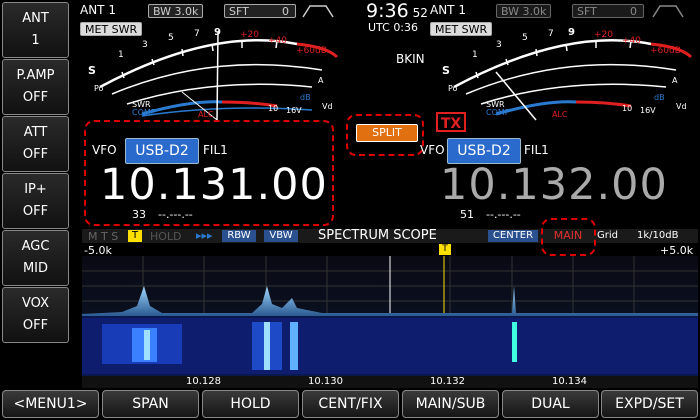 The image size is (700, 420). I want to click on main-bw-label: BW, so click(162, 11).